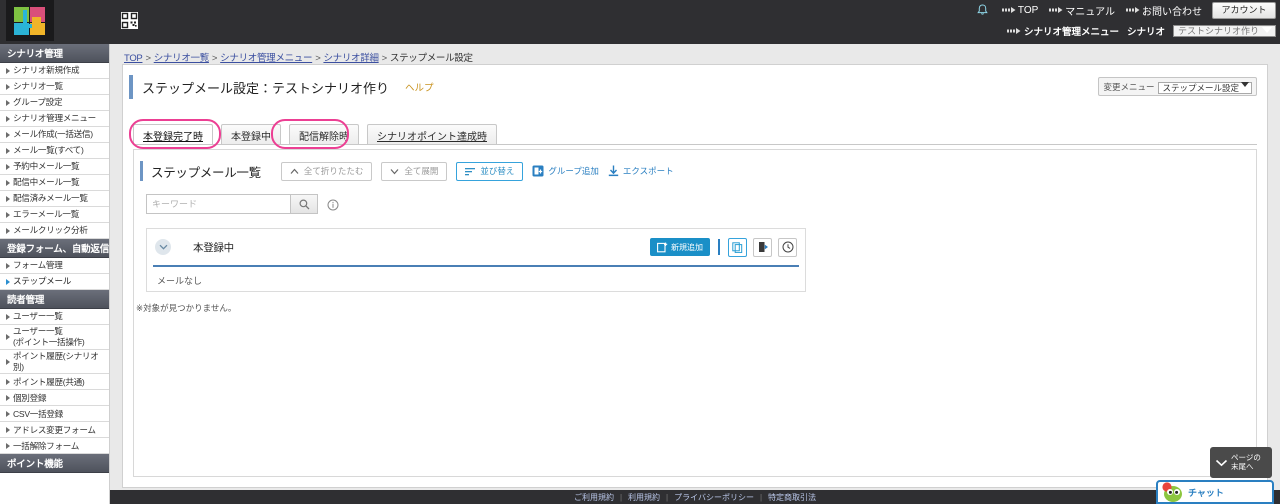 This screenshot has height=504, width=1280. I want to click on sidebar-item: 配信中メール一覧, so click(54, 183).